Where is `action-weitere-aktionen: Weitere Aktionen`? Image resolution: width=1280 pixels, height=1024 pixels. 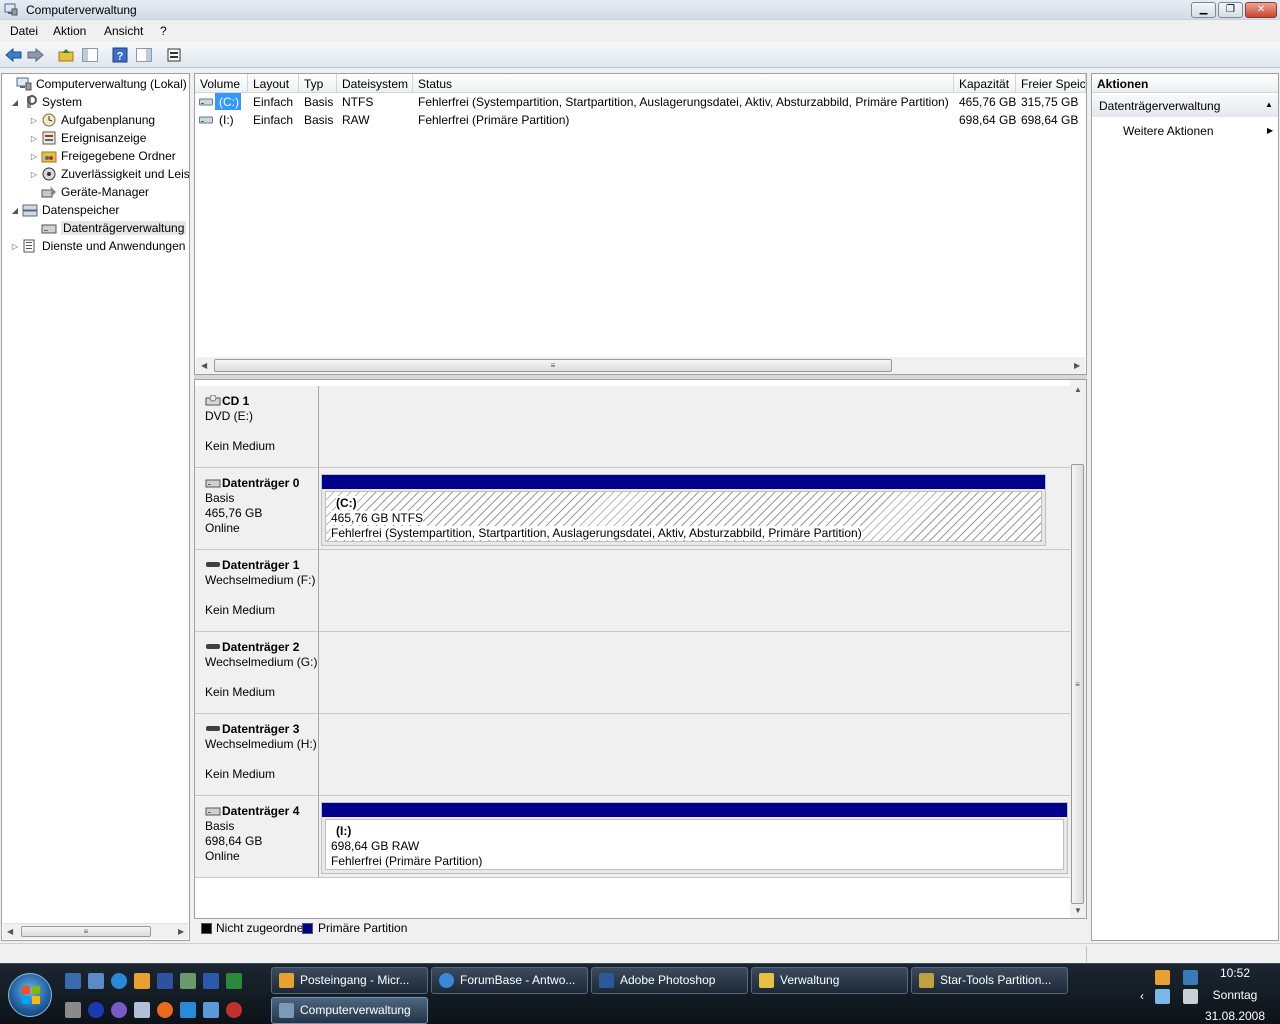
action-weitere-aktionen: Weitere Aktionen is located at coordinates (1168, 131).